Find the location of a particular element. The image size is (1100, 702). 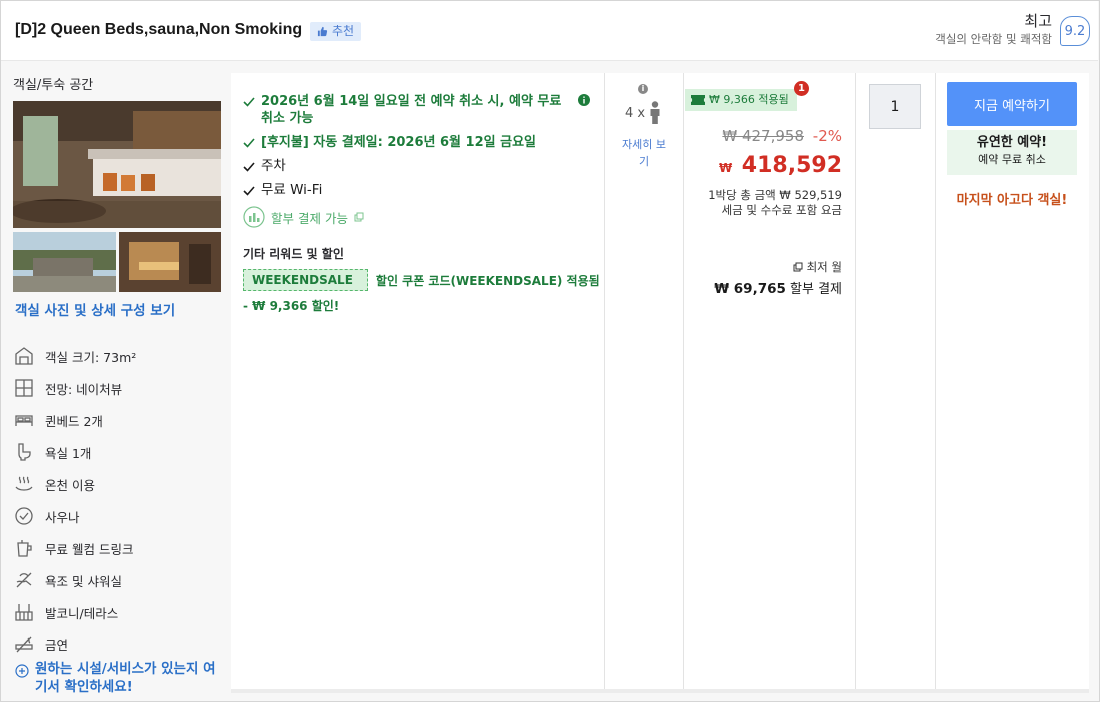

book-now-button: 지금 예약하기 is located at coordinates (1012, 104).